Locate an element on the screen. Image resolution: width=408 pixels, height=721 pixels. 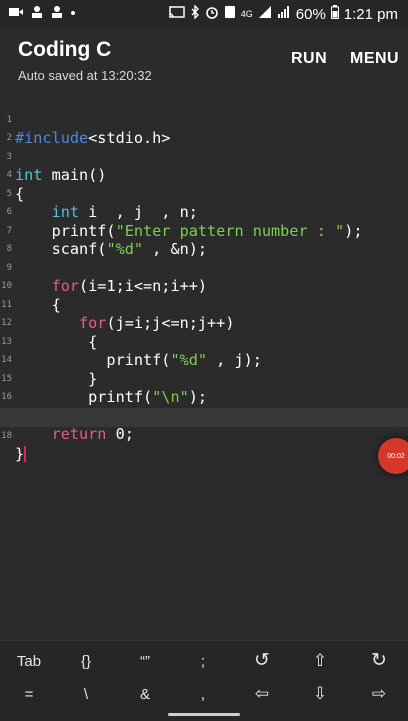
code-line: 17 return 0; is located at coordinates (204, 416).